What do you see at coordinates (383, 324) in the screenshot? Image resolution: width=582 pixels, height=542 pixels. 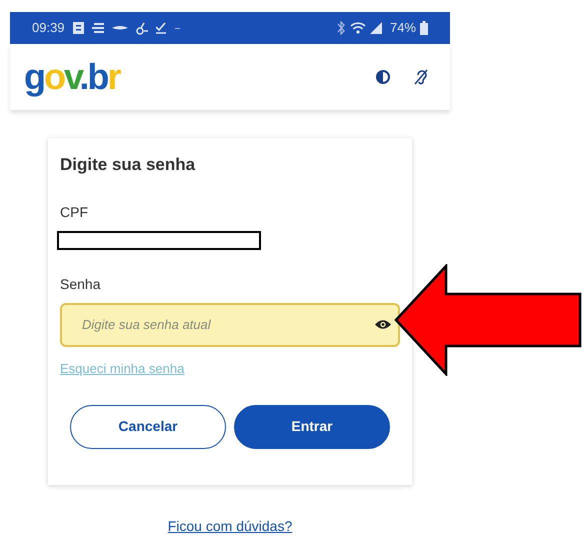 I see `show-password-icon` at bounding box center [383, 324].